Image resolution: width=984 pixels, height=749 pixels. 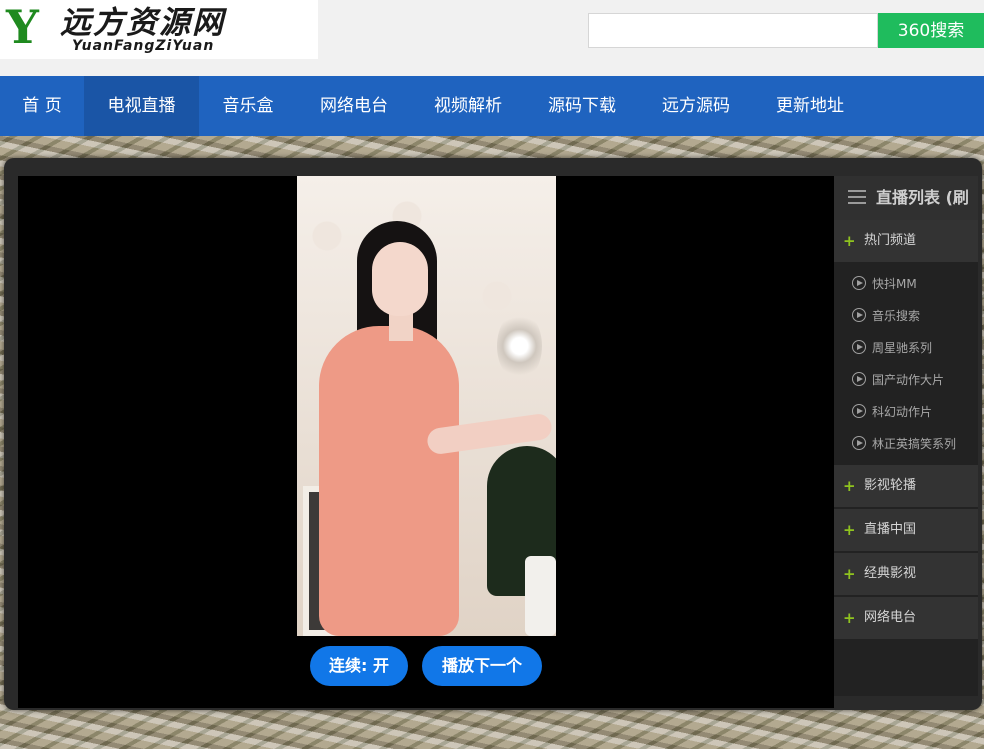 I want to click on group-film-carousel: + 影视轮播, so click(x=906, y=486).